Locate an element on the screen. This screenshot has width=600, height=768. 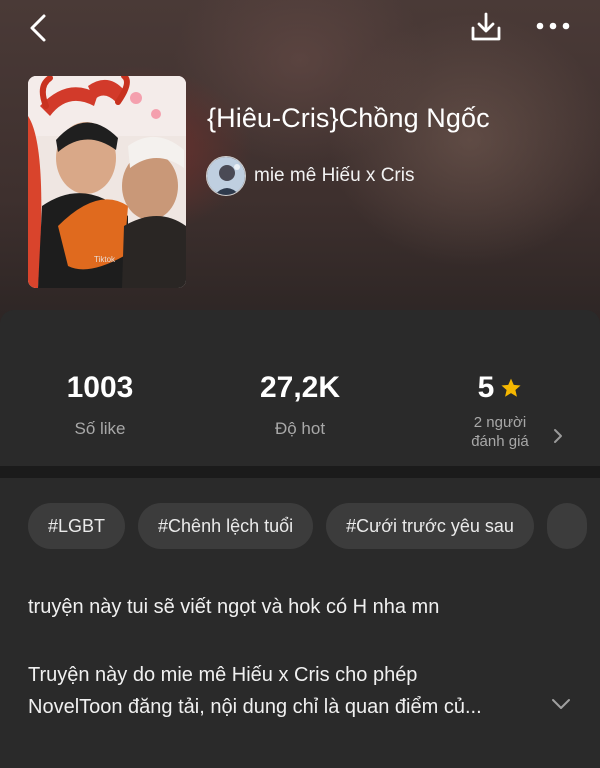
rating-value: 5 is located at coordinates (486, 387).